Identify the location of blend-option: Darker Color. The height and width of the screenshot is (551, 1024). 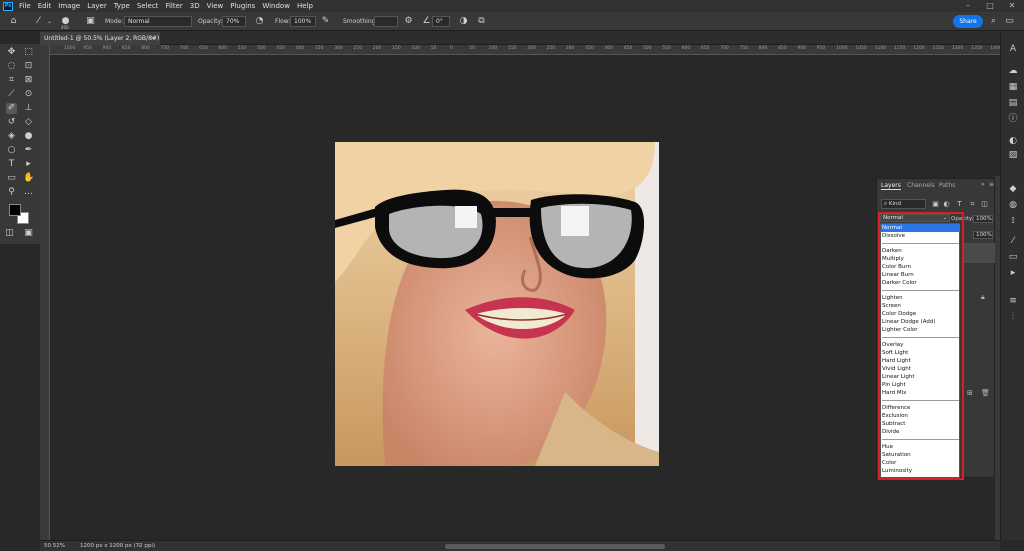
(920, 283).